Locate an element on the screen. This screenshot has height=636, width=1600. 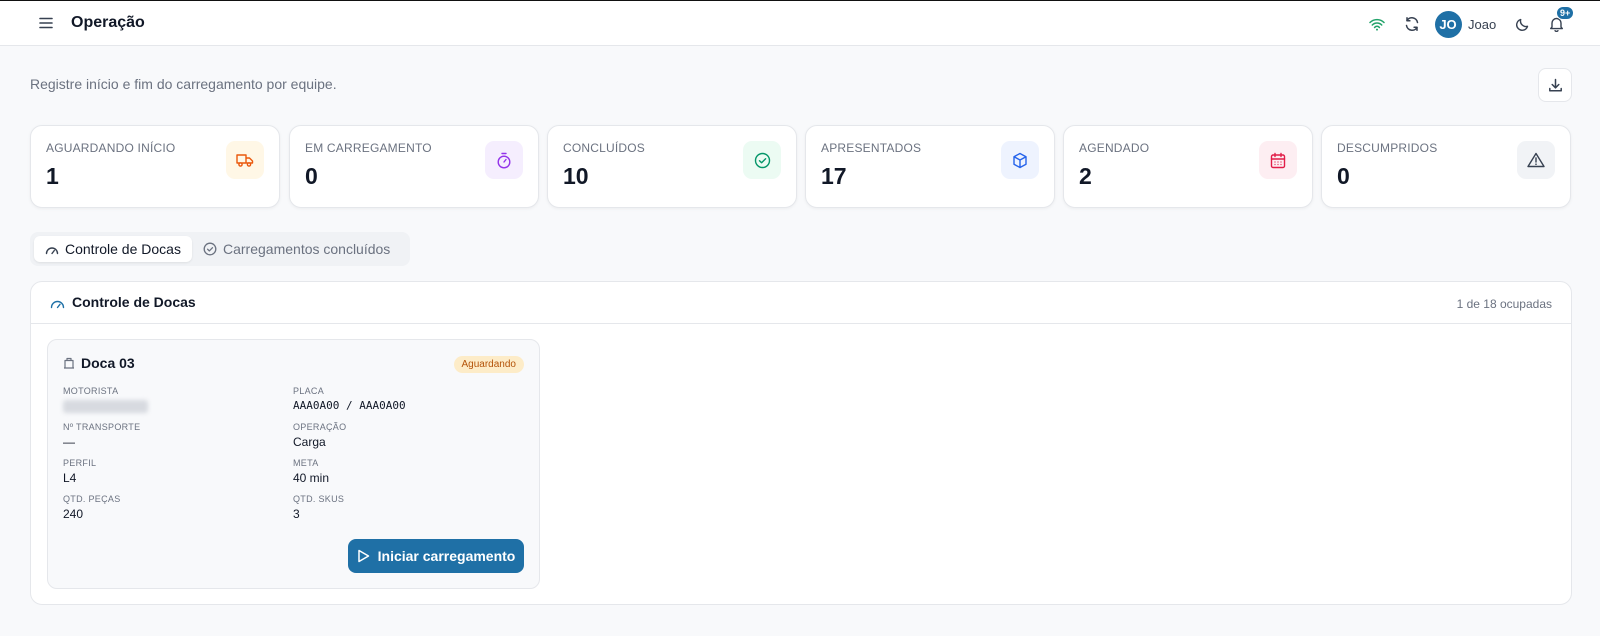
field-pecas: QTD. PEÇAS 240 is located at coordinates (173, 507).